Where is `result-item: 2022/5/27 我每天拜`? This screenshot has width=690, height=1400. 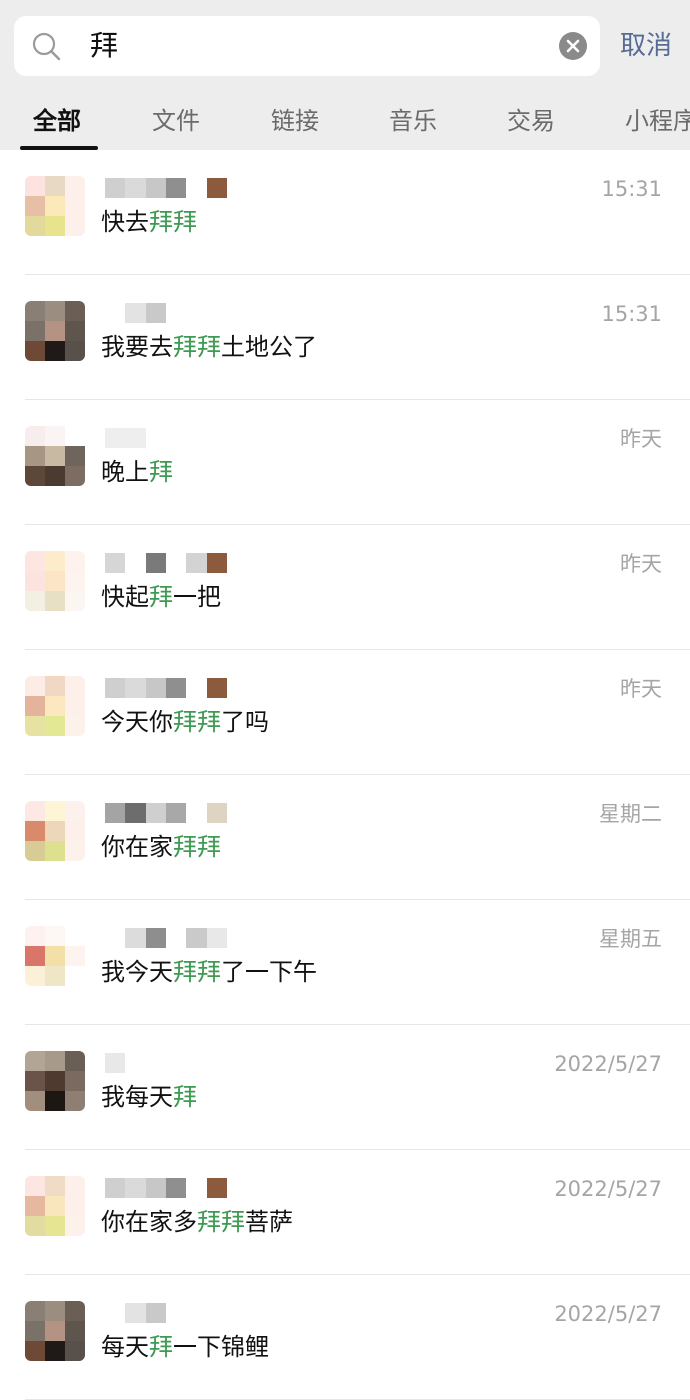 result-item: 2022/5/27 我每天拜 is located at coordinates (345, 1087).